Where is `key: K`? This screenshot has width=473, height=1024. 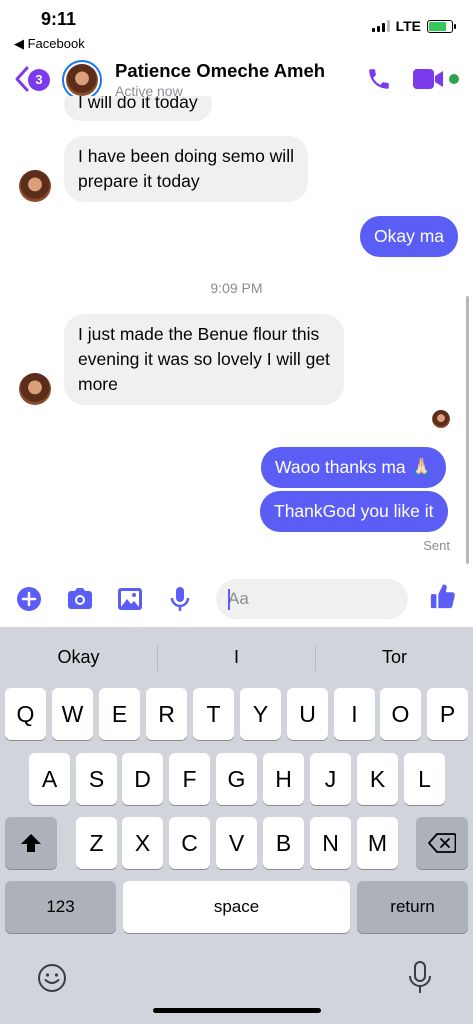 key: K is located at coordinates (377, 779).